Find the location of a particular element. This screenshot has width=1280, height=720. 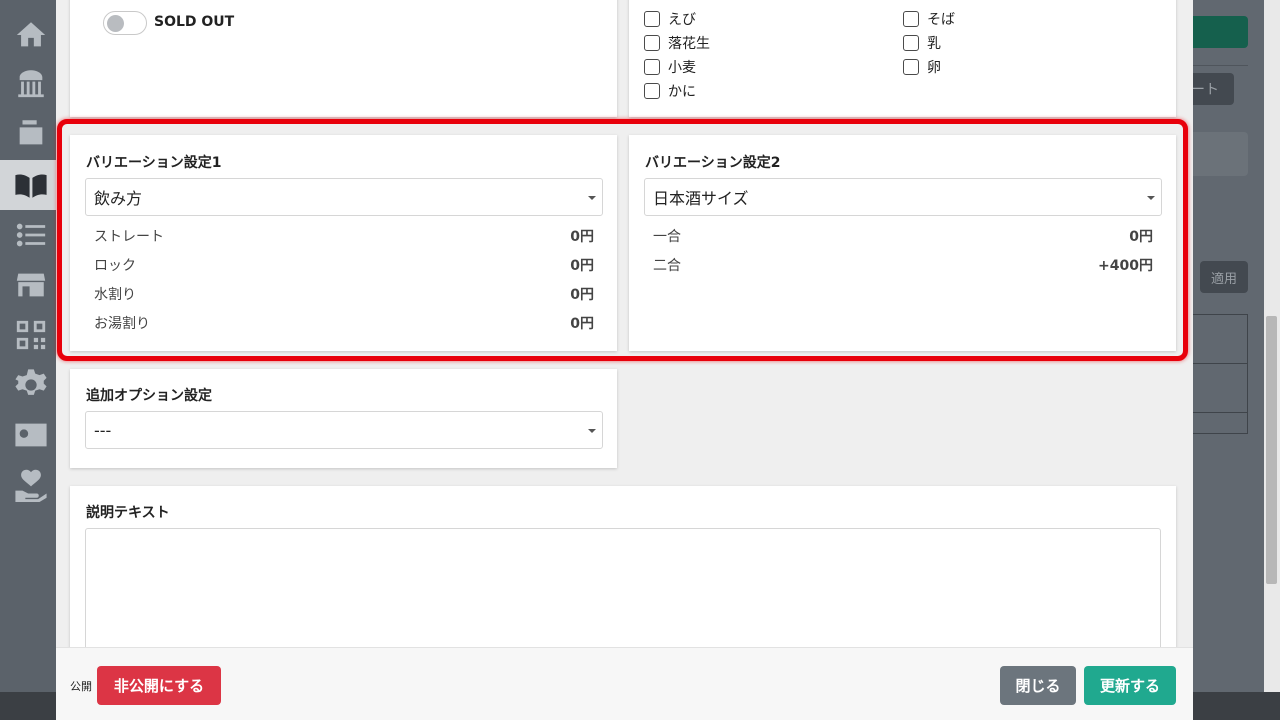

allergen-label: そば is located at coordinates (941, 20).